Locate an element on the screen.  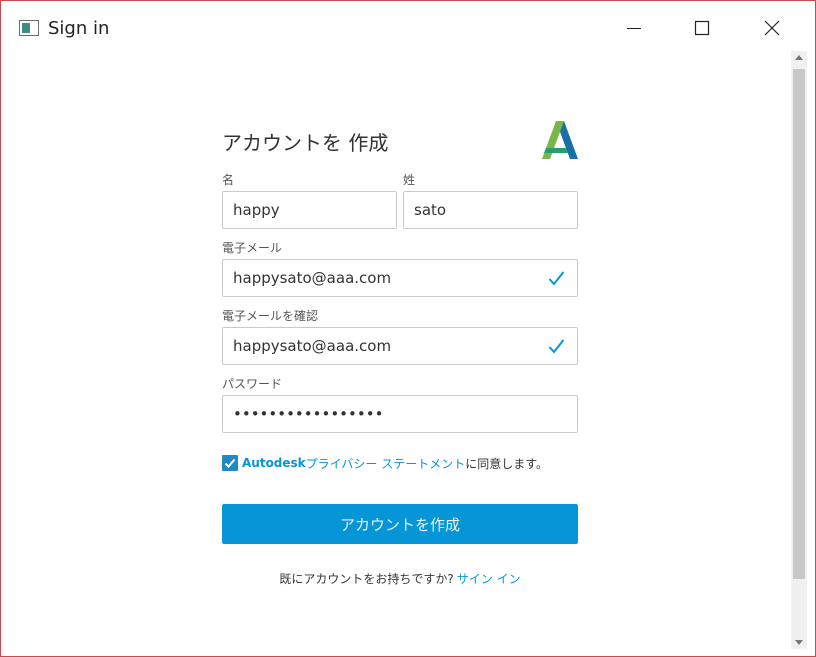
vertical-scrollbar is located at coordinates (799, 350).